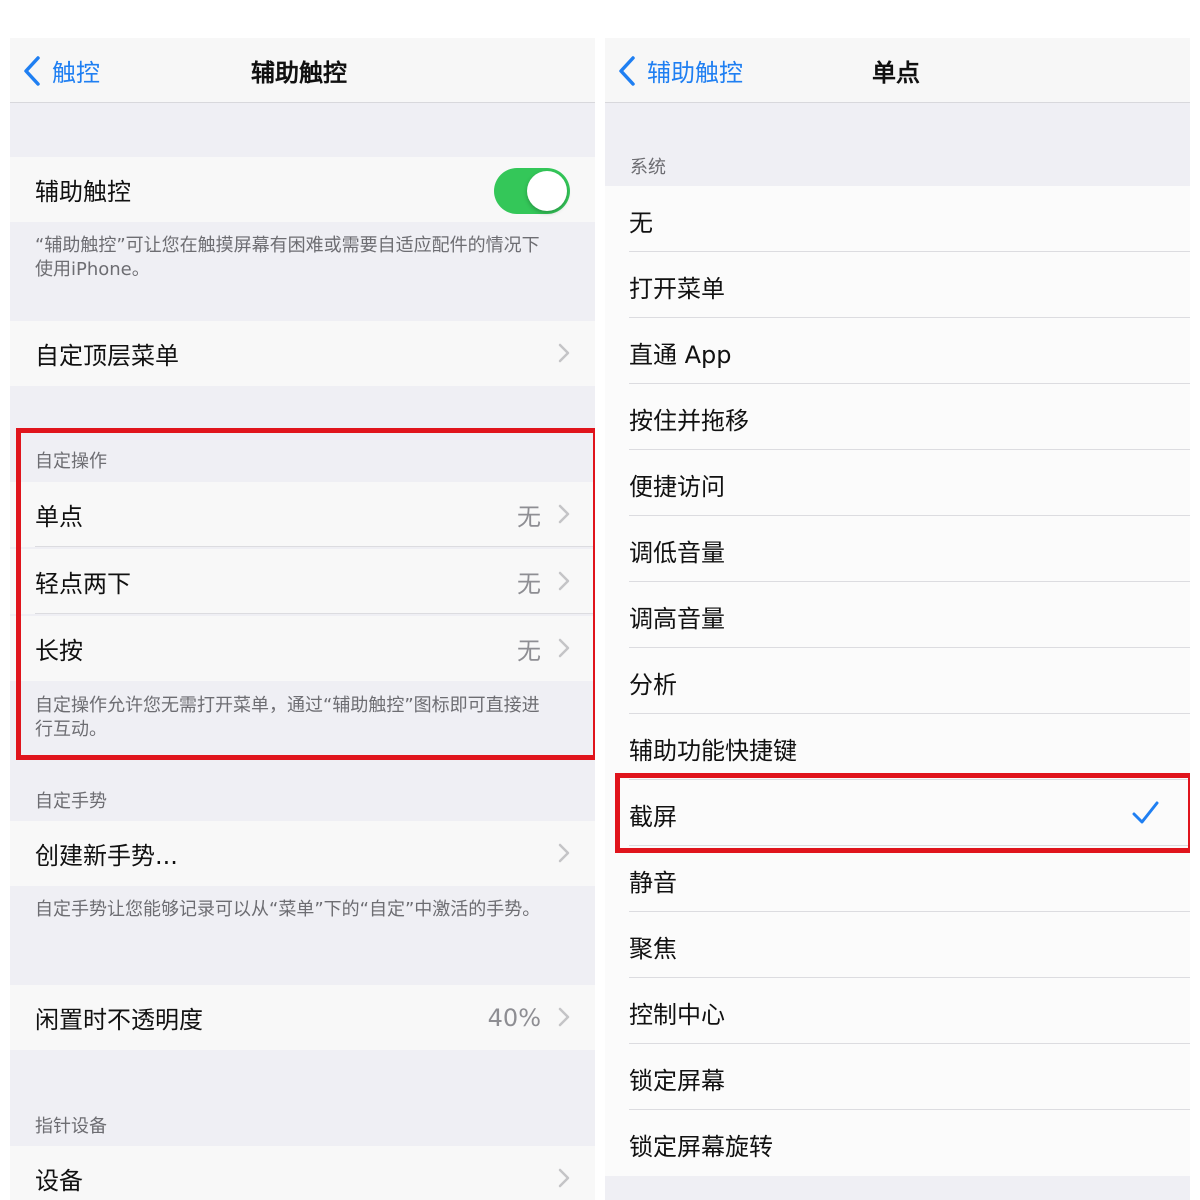 This screenshot has height=1200, width=1200. I want to click on nav-bar: 触控 辅助触控, so click(302, 70).